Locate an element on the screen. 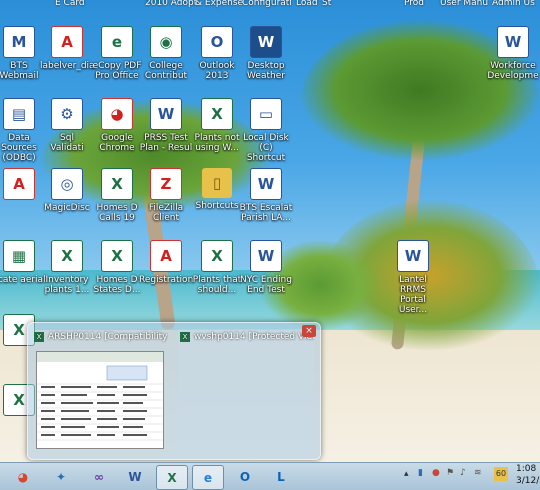  desktop-icon-labelver: Alabelver_dia is located at coordinates (67, 48).